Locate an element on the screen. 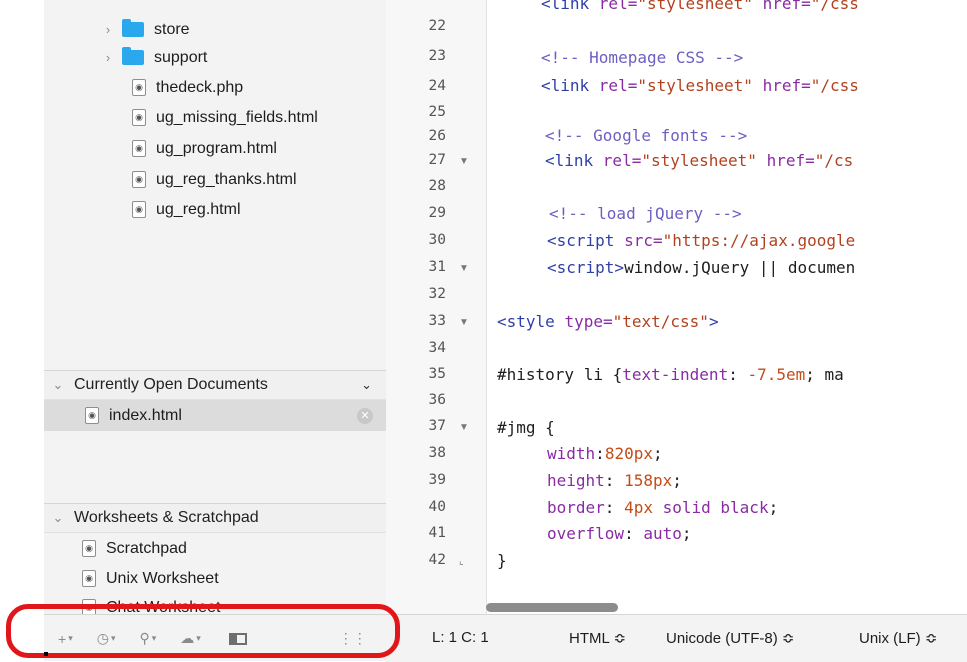 The height and width of the screenshot is (662, 967). section-title: Currently Open Documents is located at coordinates (171, 384).